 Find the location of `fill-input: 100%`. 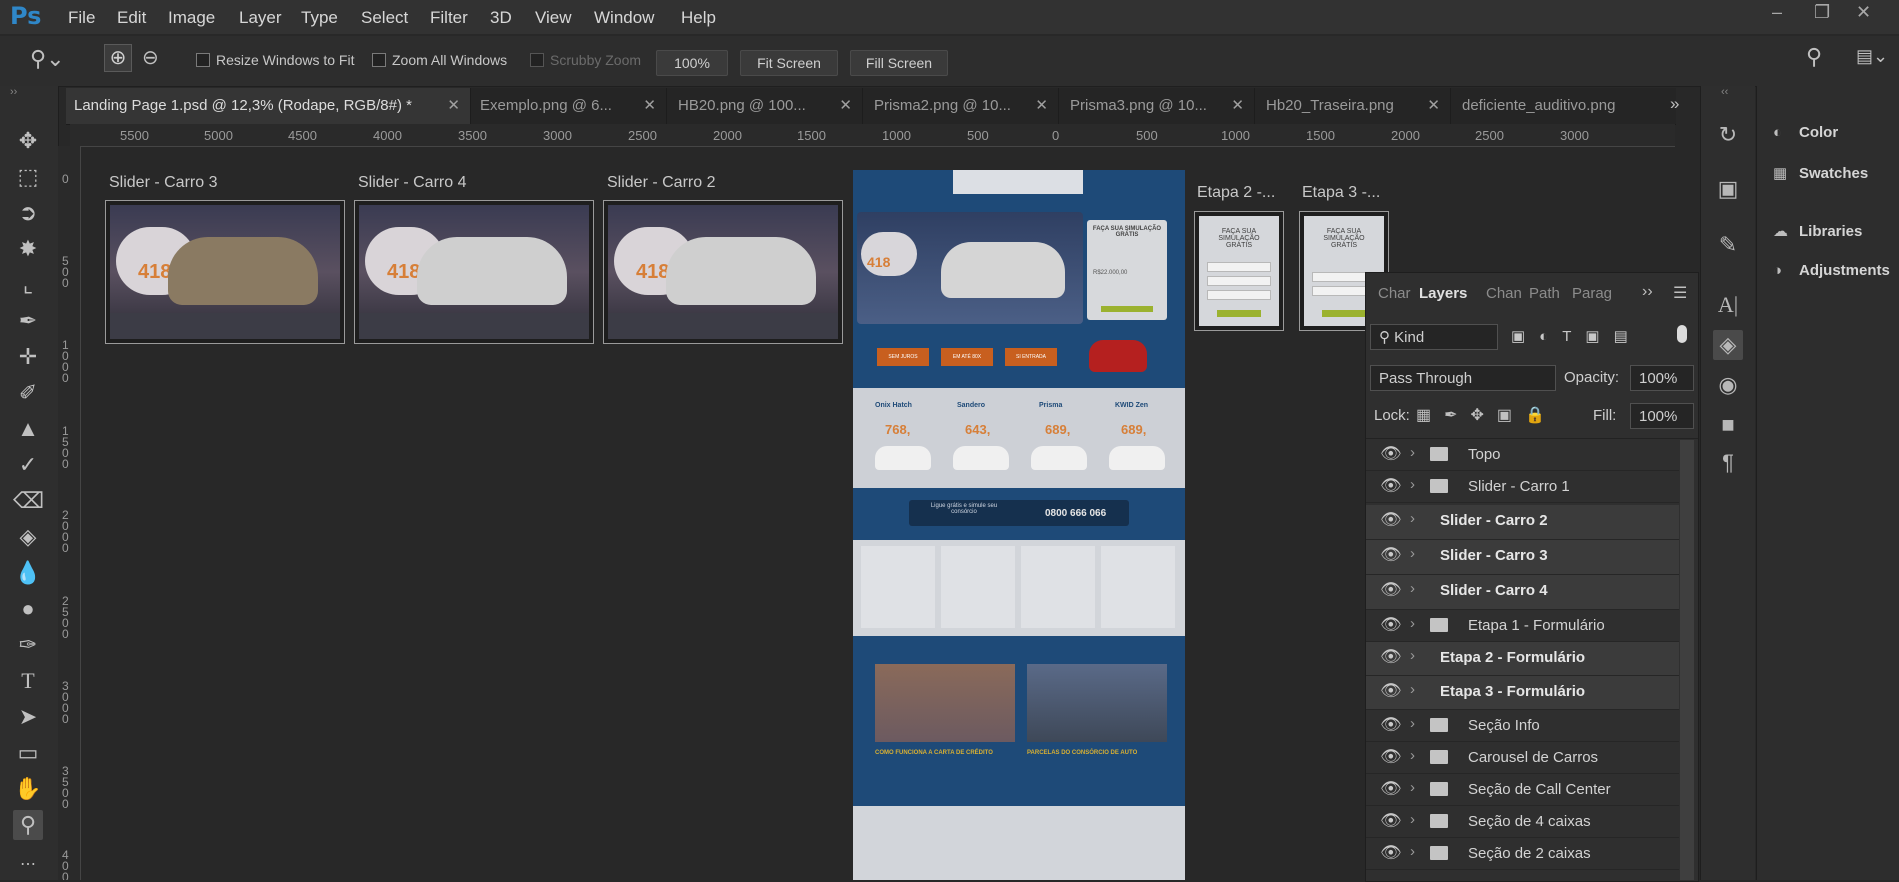

fill-input: 100% is located at coordinates (1662, 416).